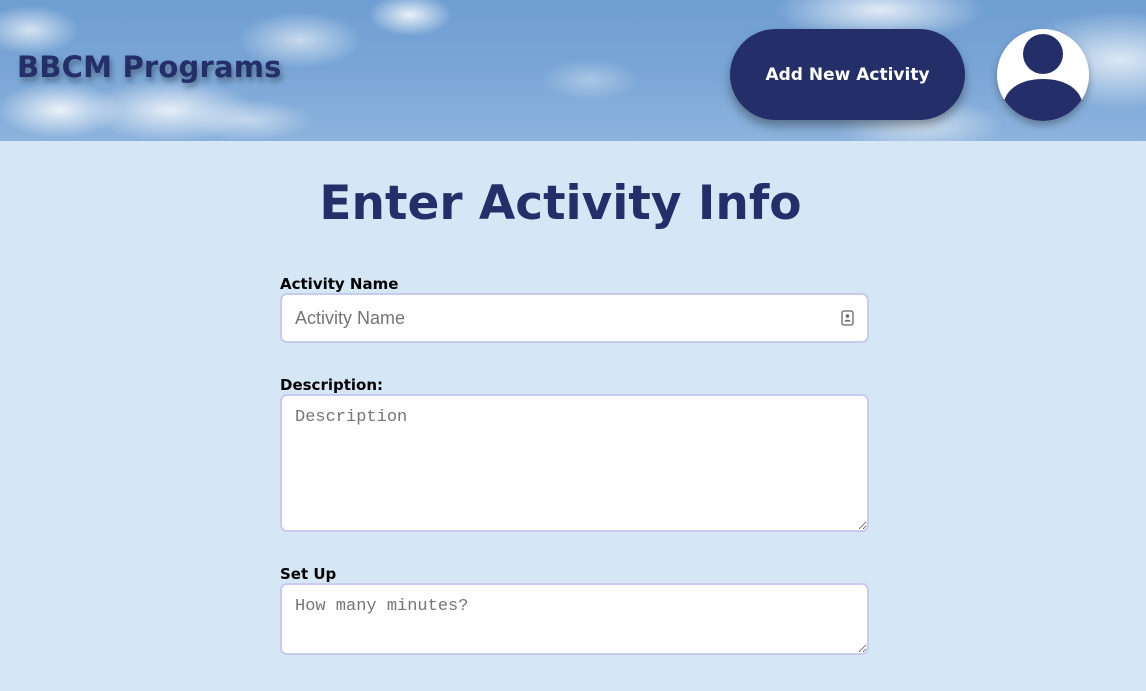 The width and height of the screenshot is (1146, 691). I want to click on profile-avatar, so click(1043, 75).